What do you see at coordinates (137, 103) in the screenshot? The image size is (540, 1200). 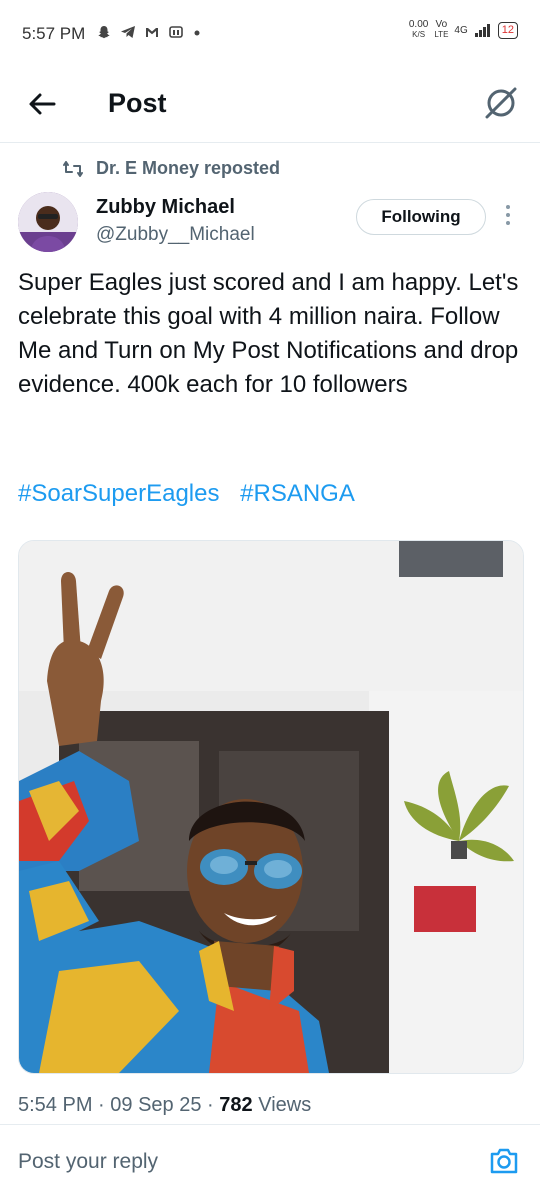 I see `page-title: Post` at bounding box center [137, 103].